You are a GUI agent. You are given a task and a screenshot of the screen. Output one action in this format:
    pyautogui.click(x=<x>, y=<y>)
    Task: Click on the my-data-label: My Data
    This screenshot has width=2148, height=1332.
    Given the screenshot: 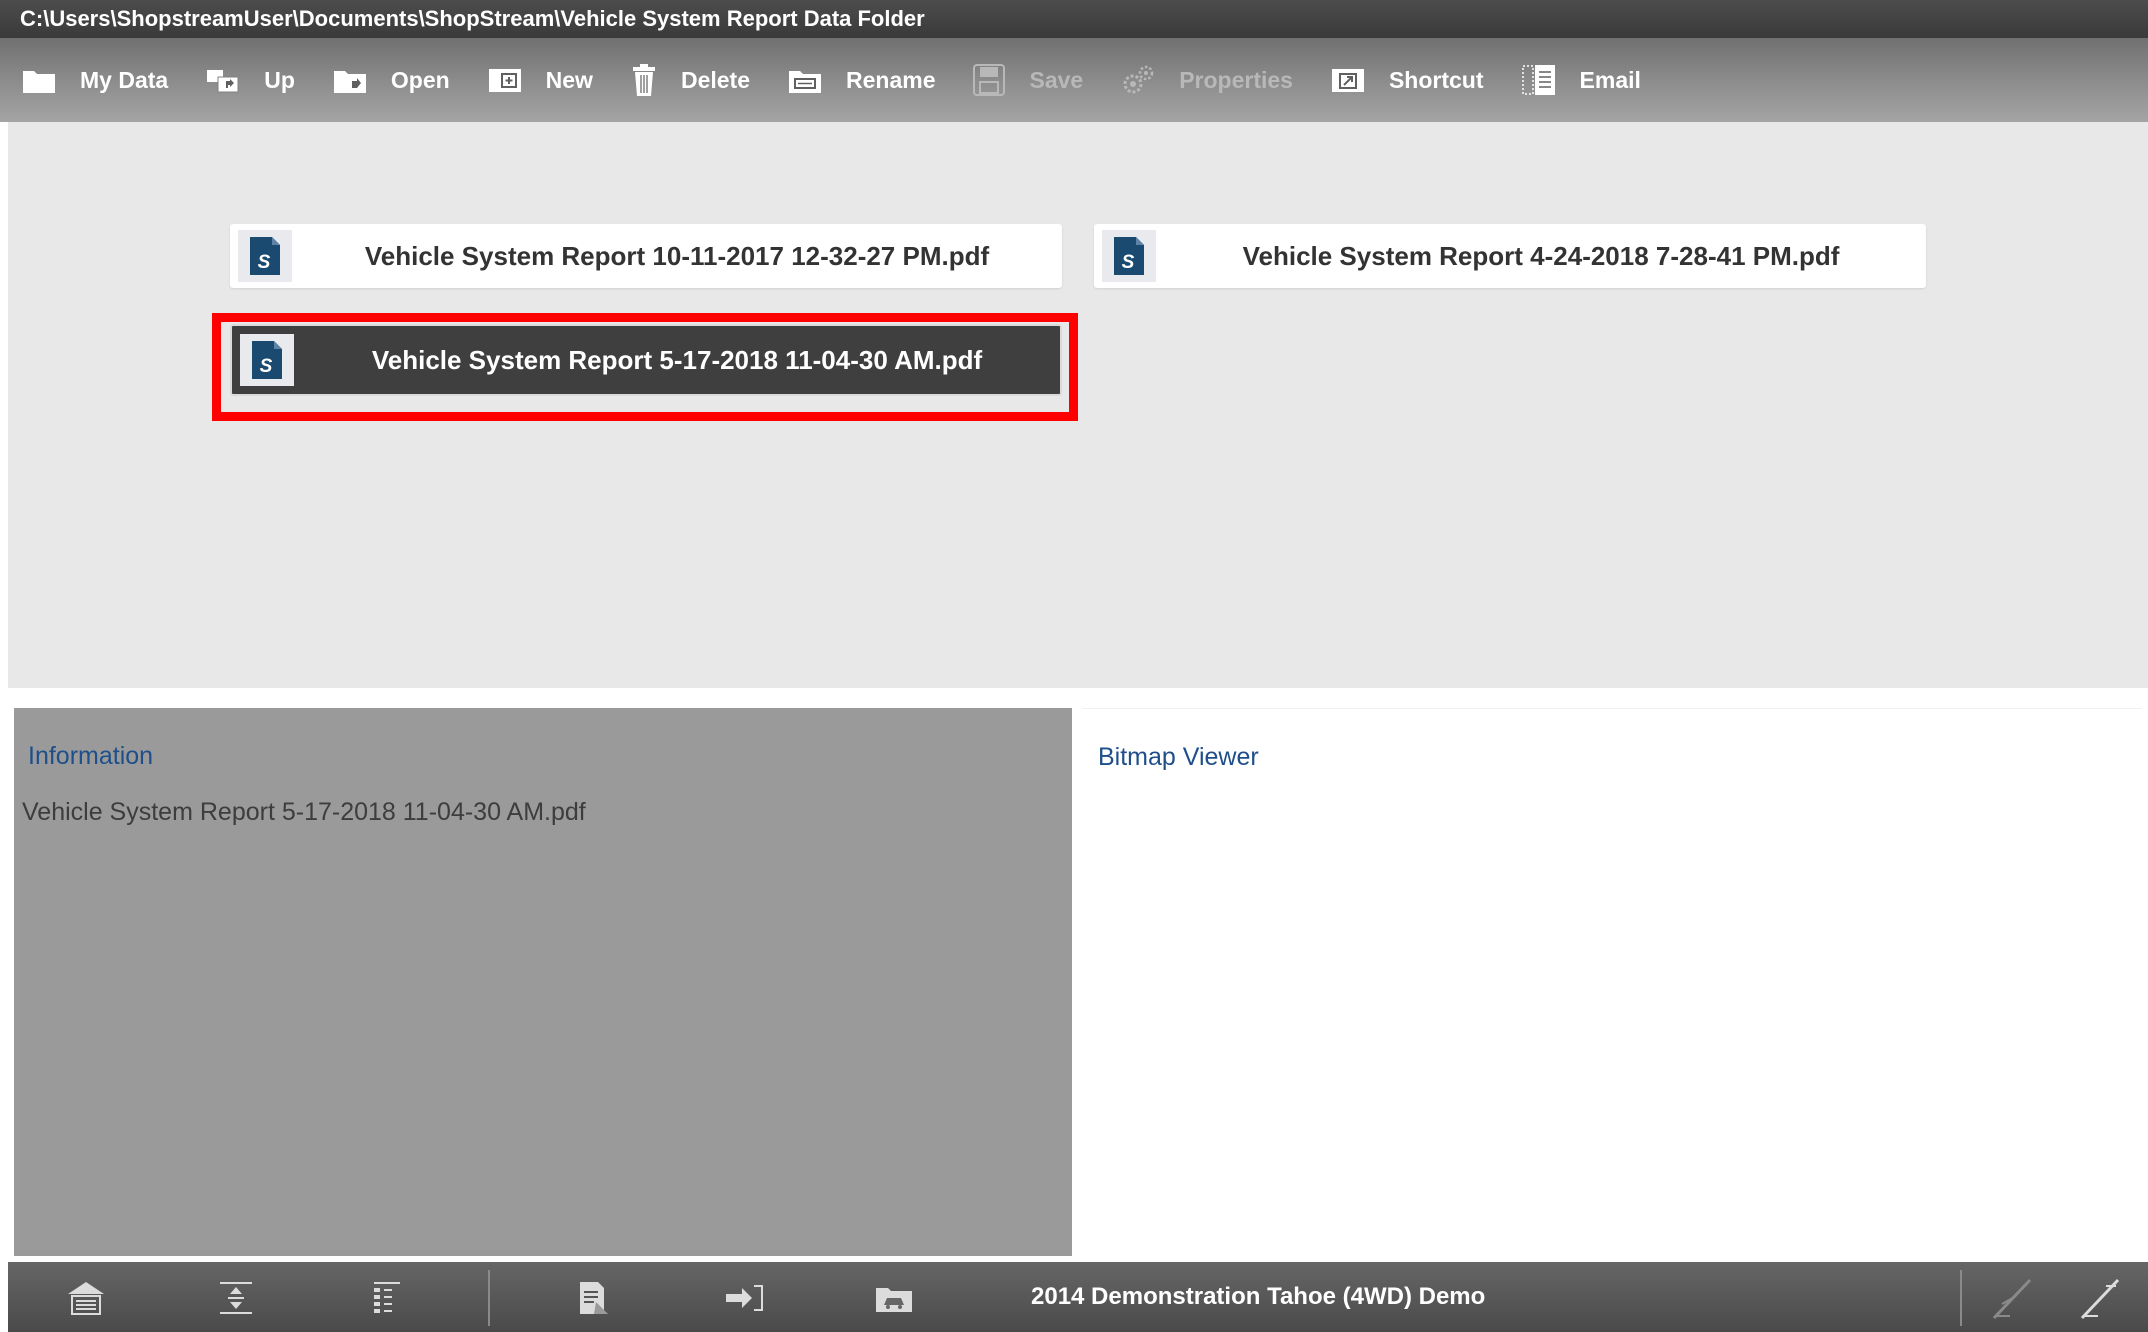 What is the action you would take?
    pyautogui.click(x=124, y=79)
    